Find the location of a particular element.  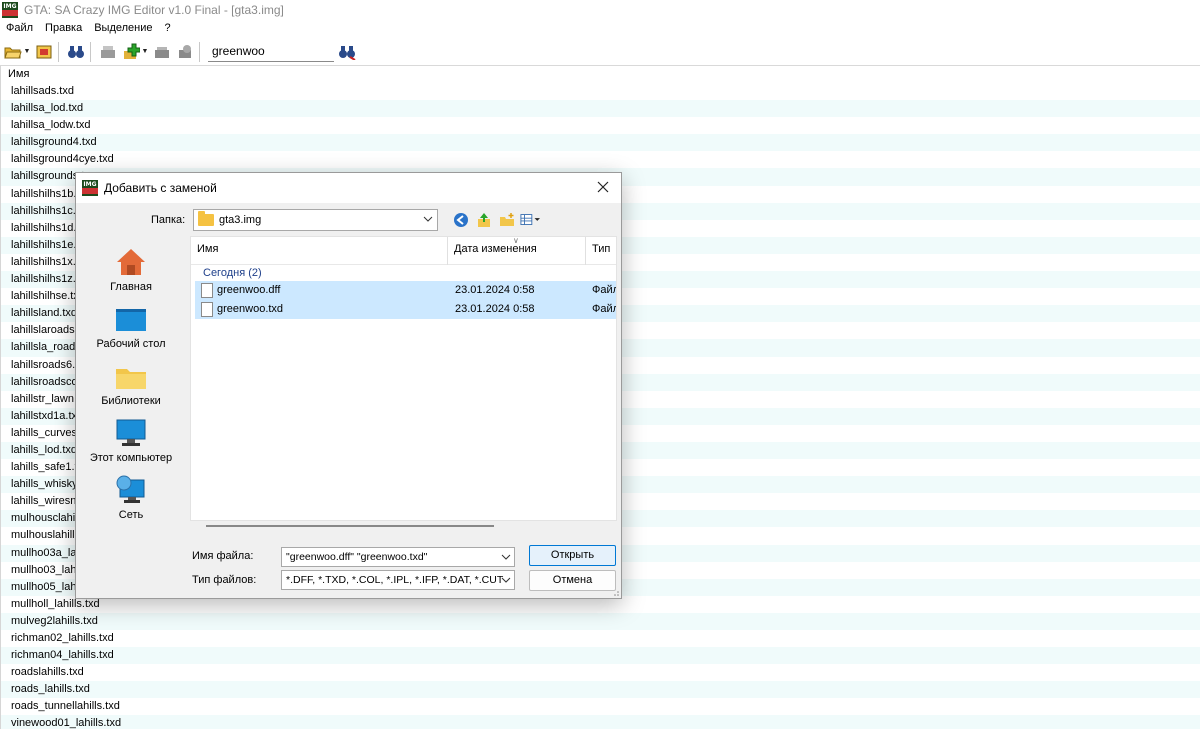

dialog-nav-icons is located at coordinates (497, 220).